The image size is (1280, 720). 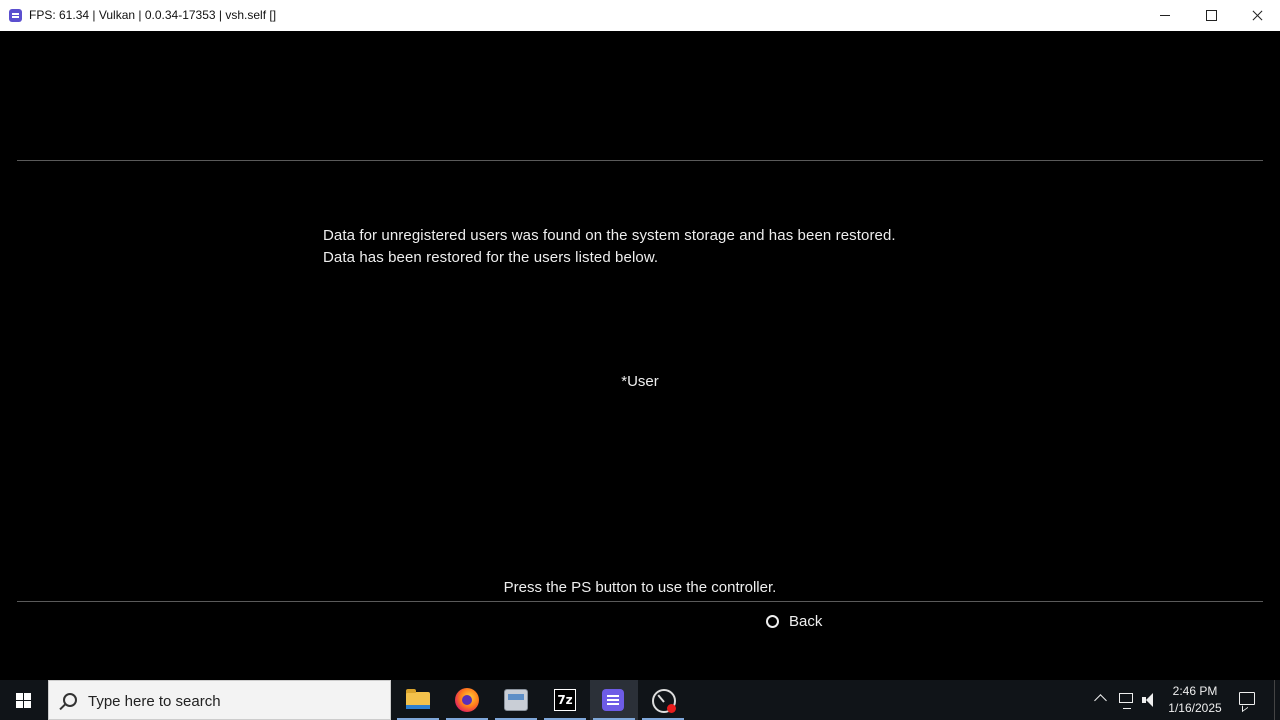 What do you see at coordinates (772, 621) in the screenshot?
I see `circle-button-icon` at bounding box center [772, 621].